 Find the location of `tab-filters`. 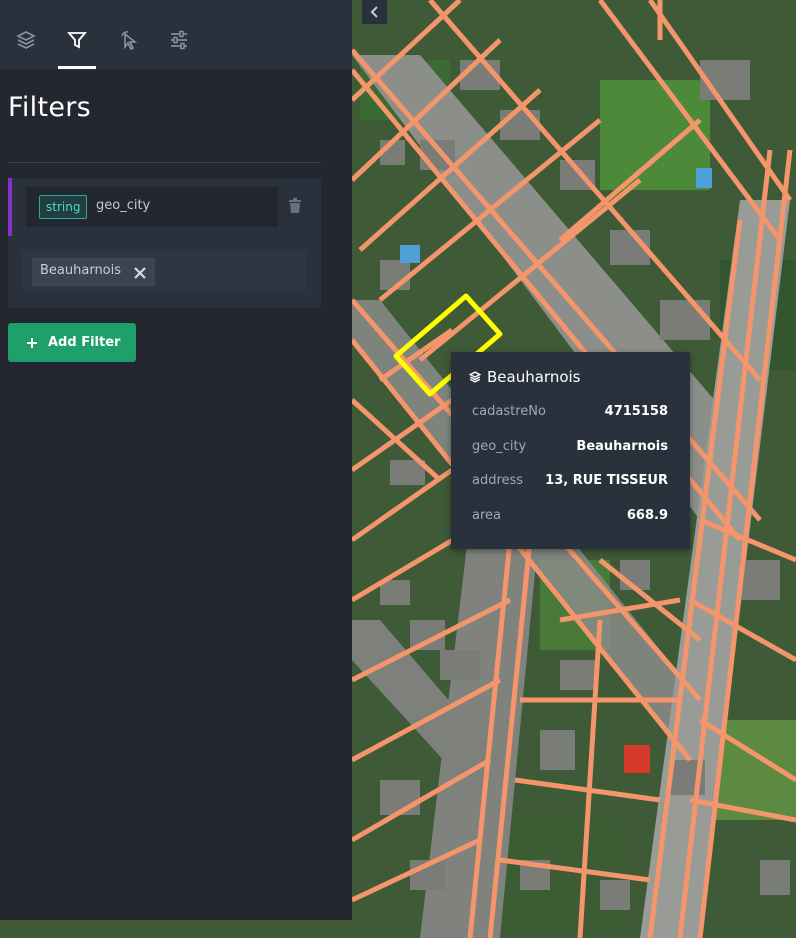

tab-filters is located at coordinates (77, 50).